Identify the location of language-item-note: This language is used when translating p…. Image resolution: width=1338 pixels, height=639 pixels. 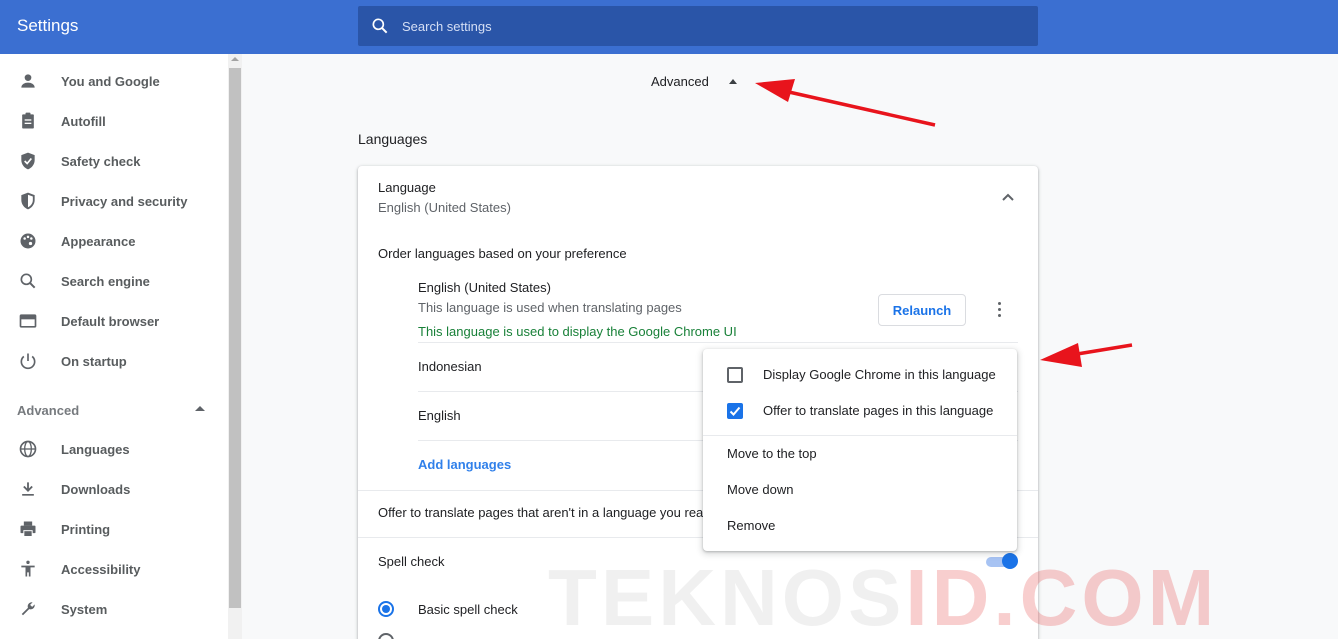
(550, 307).